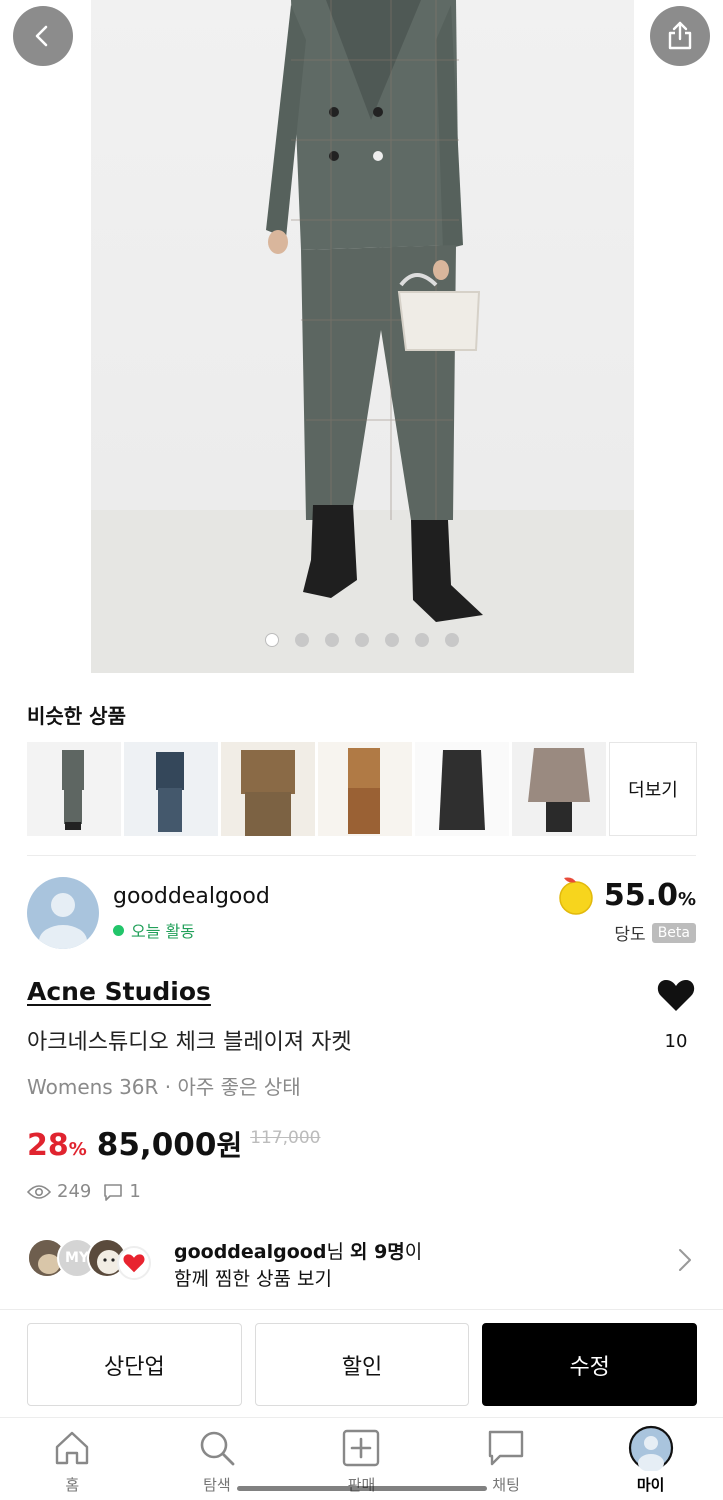  I want to click on red-heart-icon, so click(134, 1263).